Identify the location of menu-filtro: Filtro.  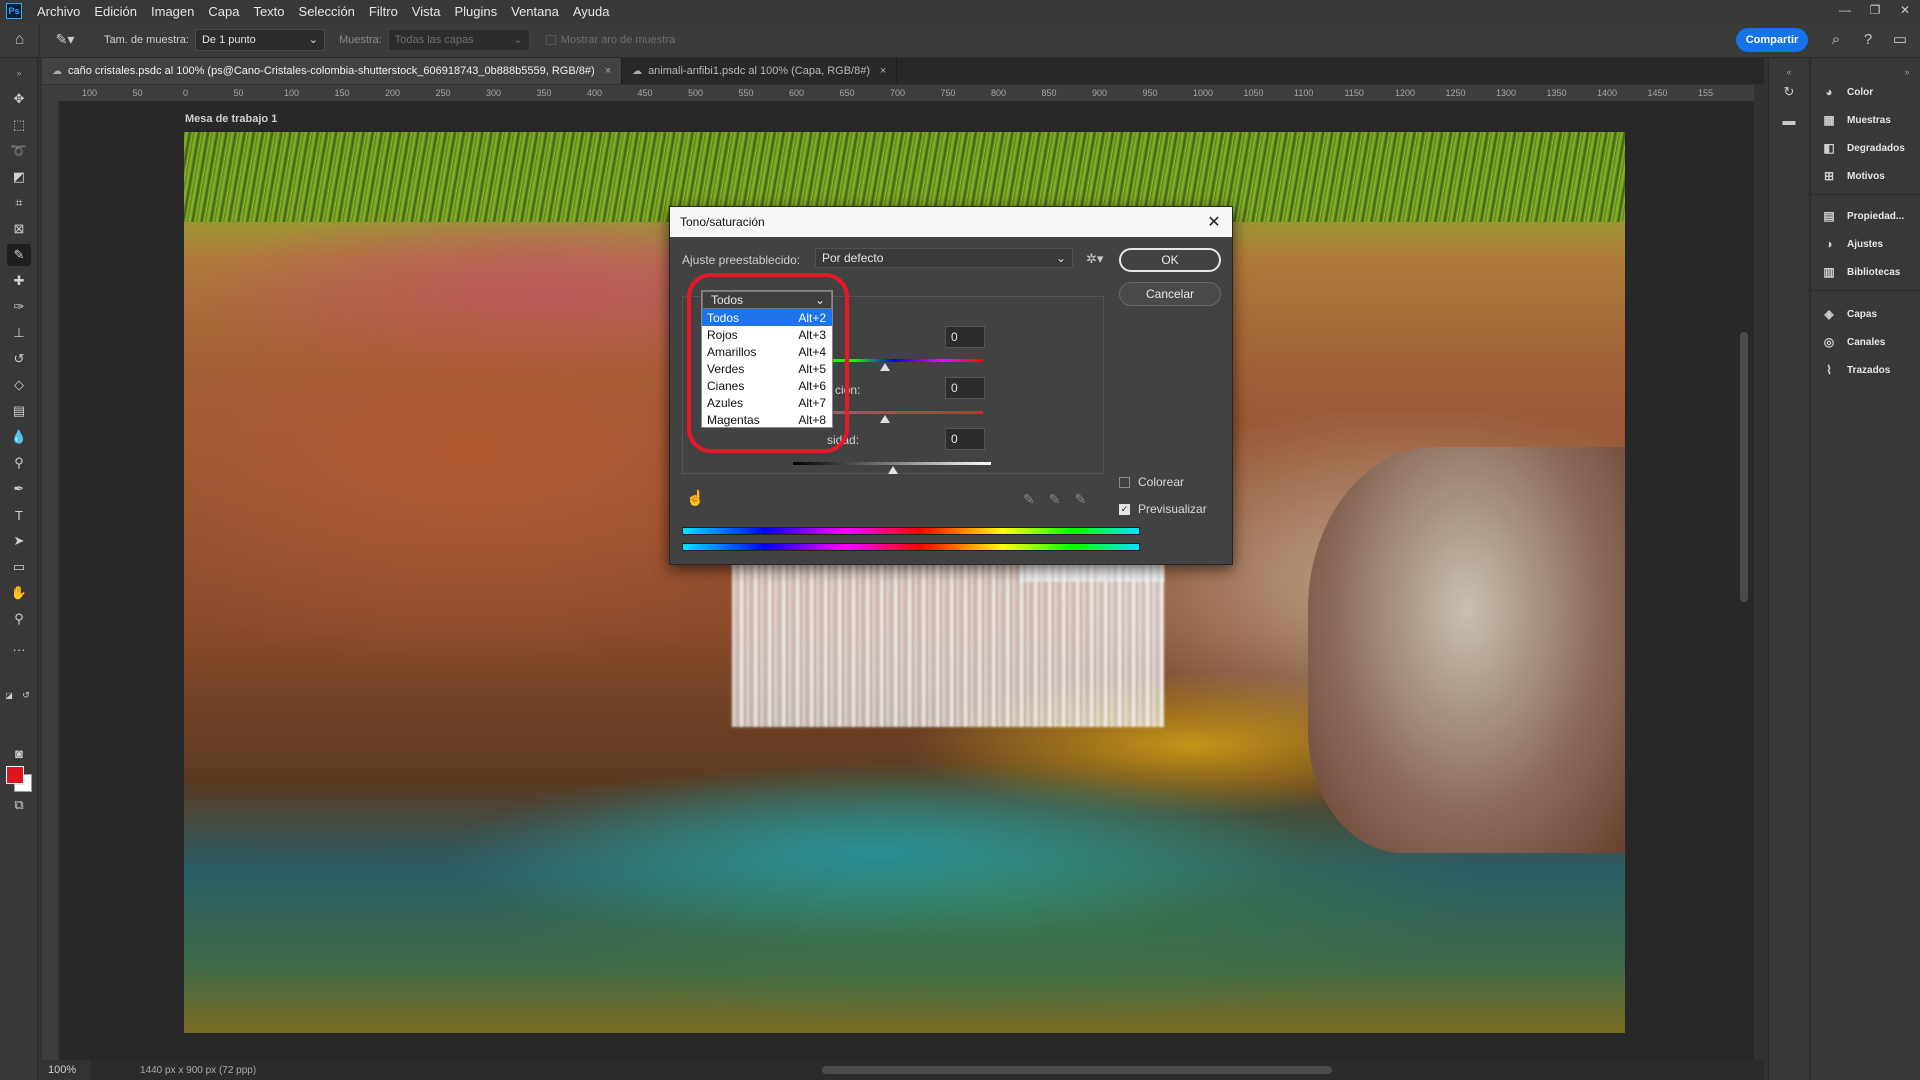
(383, 11).